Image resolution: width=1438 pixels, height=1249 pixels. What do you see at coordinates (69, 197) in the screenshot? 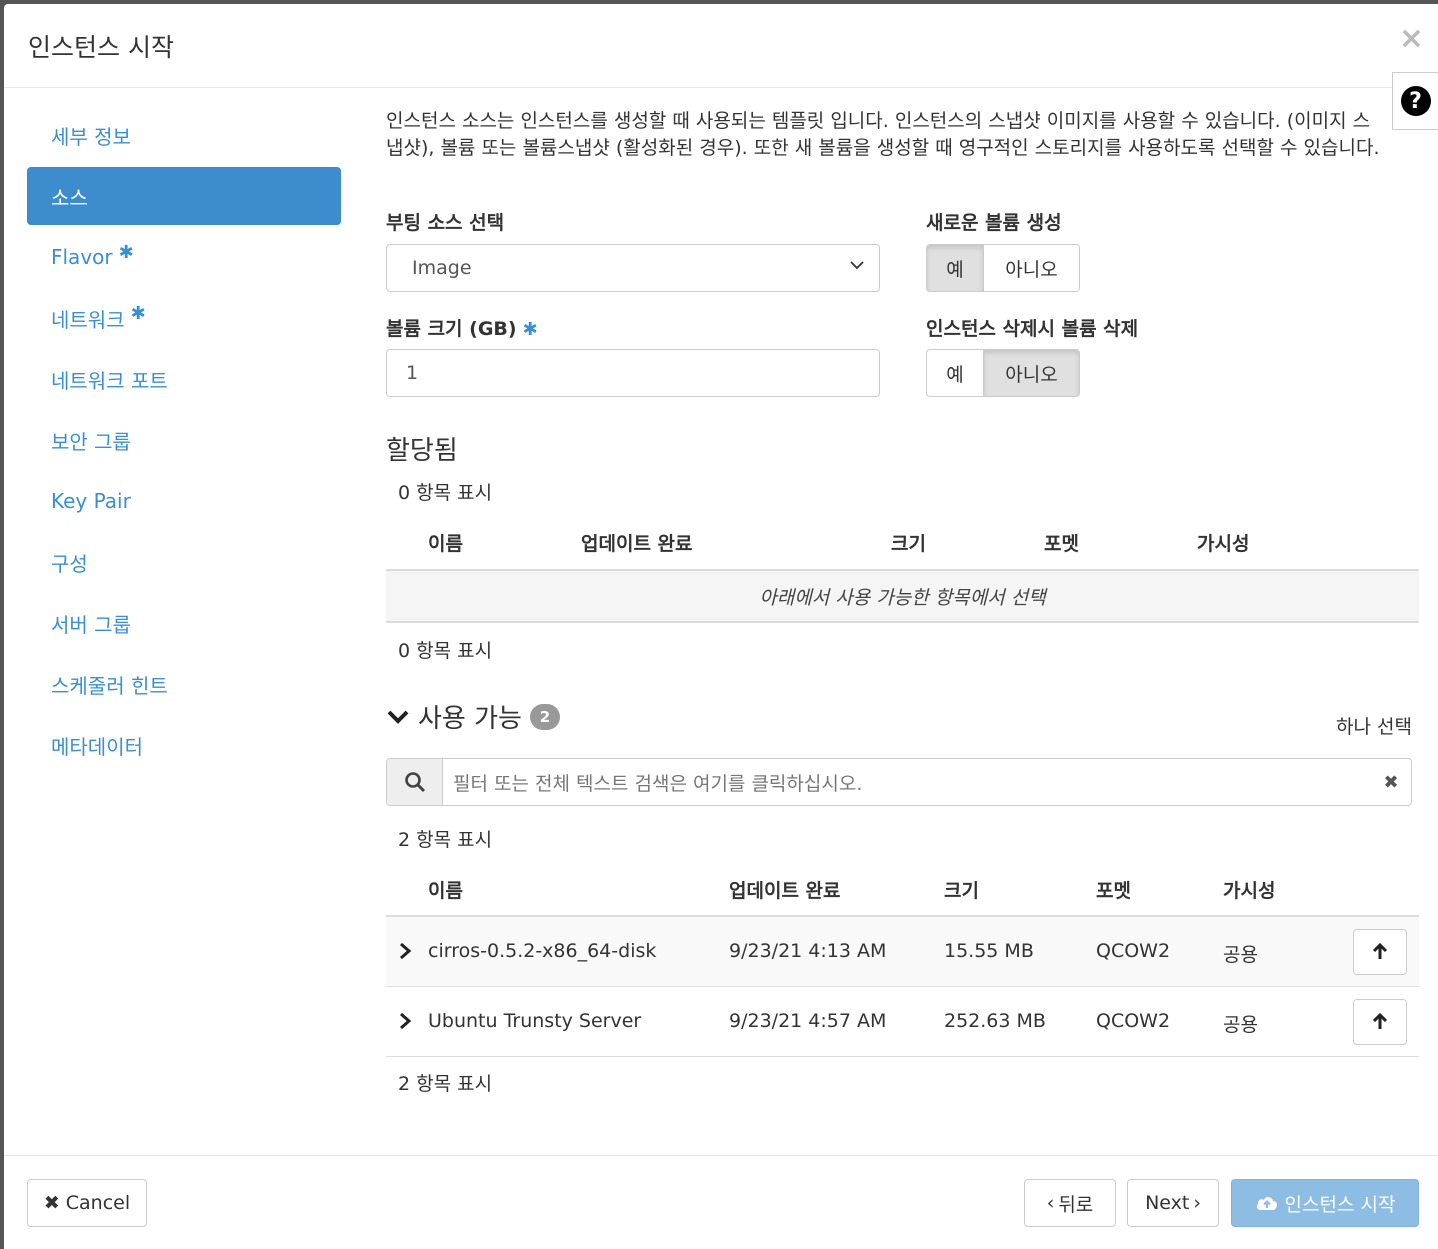
I see `nav-item-label: 소스` at bounding box center [69, 197].